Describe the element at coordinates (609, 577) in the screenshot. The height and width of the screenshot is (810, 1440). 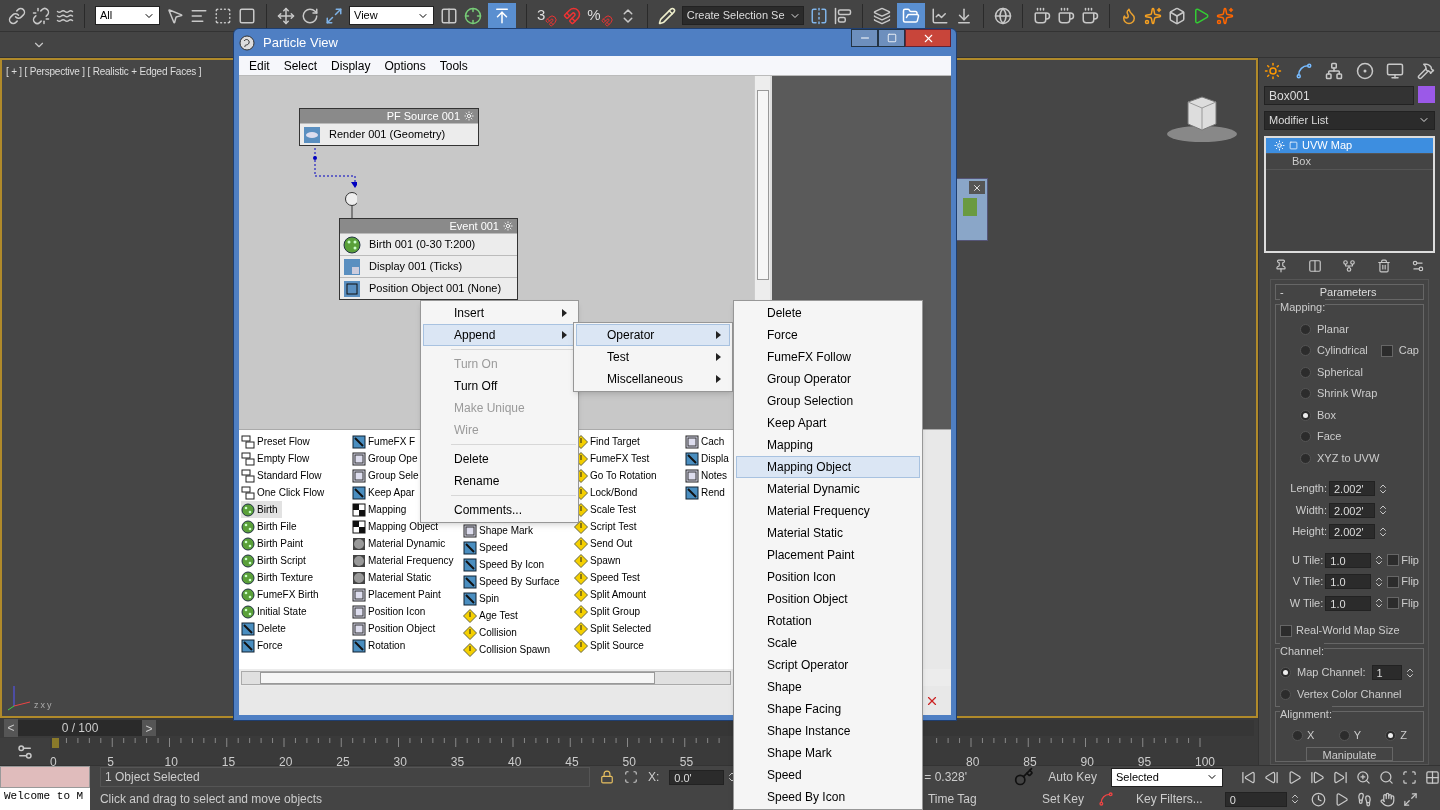
I see `depot-item: Speed Test` at that location.